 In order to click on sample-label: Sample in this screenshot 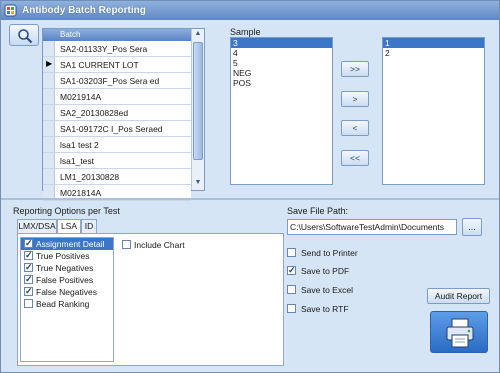, I will do `click(245, 32)`.